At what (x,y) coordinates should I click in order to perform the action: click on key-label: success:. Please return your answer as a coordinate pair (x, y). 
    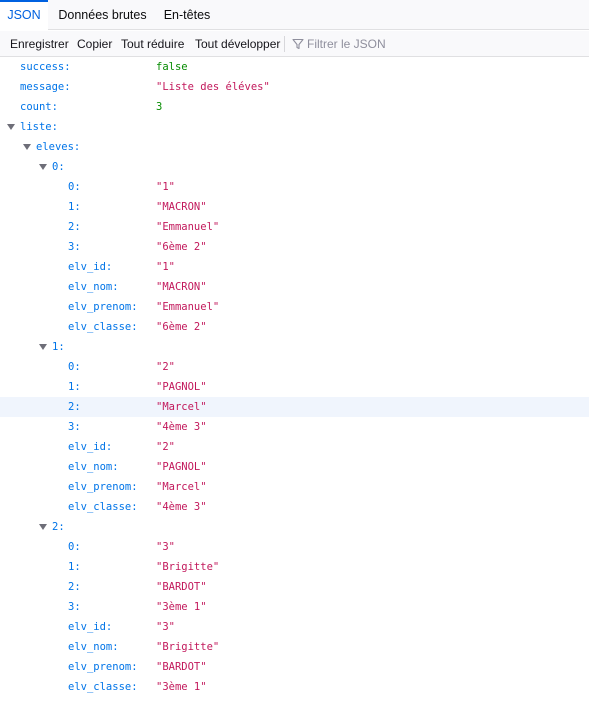
    Looking at the image, I should click on (45, 67).